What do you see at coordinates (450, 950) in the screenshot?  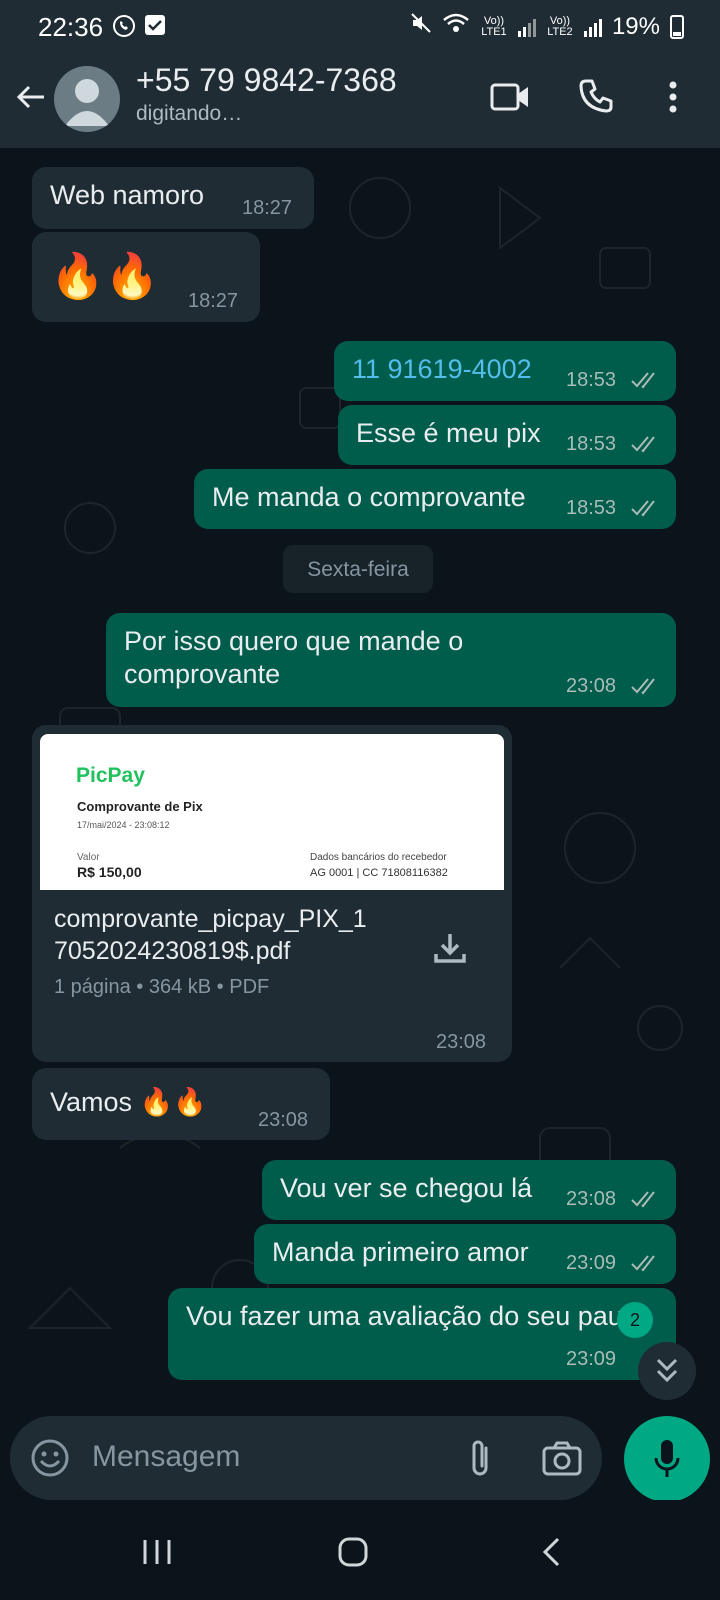 I see `download-icon` at bounding box center [450, 950].